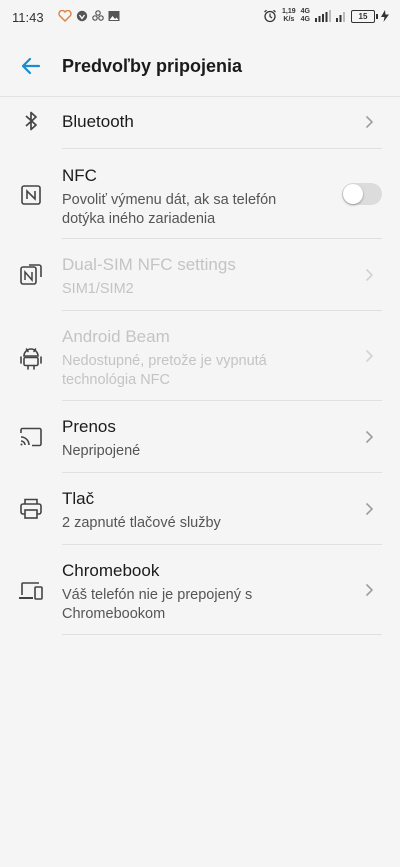 The image size is (400, 867). I want to click on setting-print: Tlač 2 zapnuté tlačové služby, so click(200, 509).